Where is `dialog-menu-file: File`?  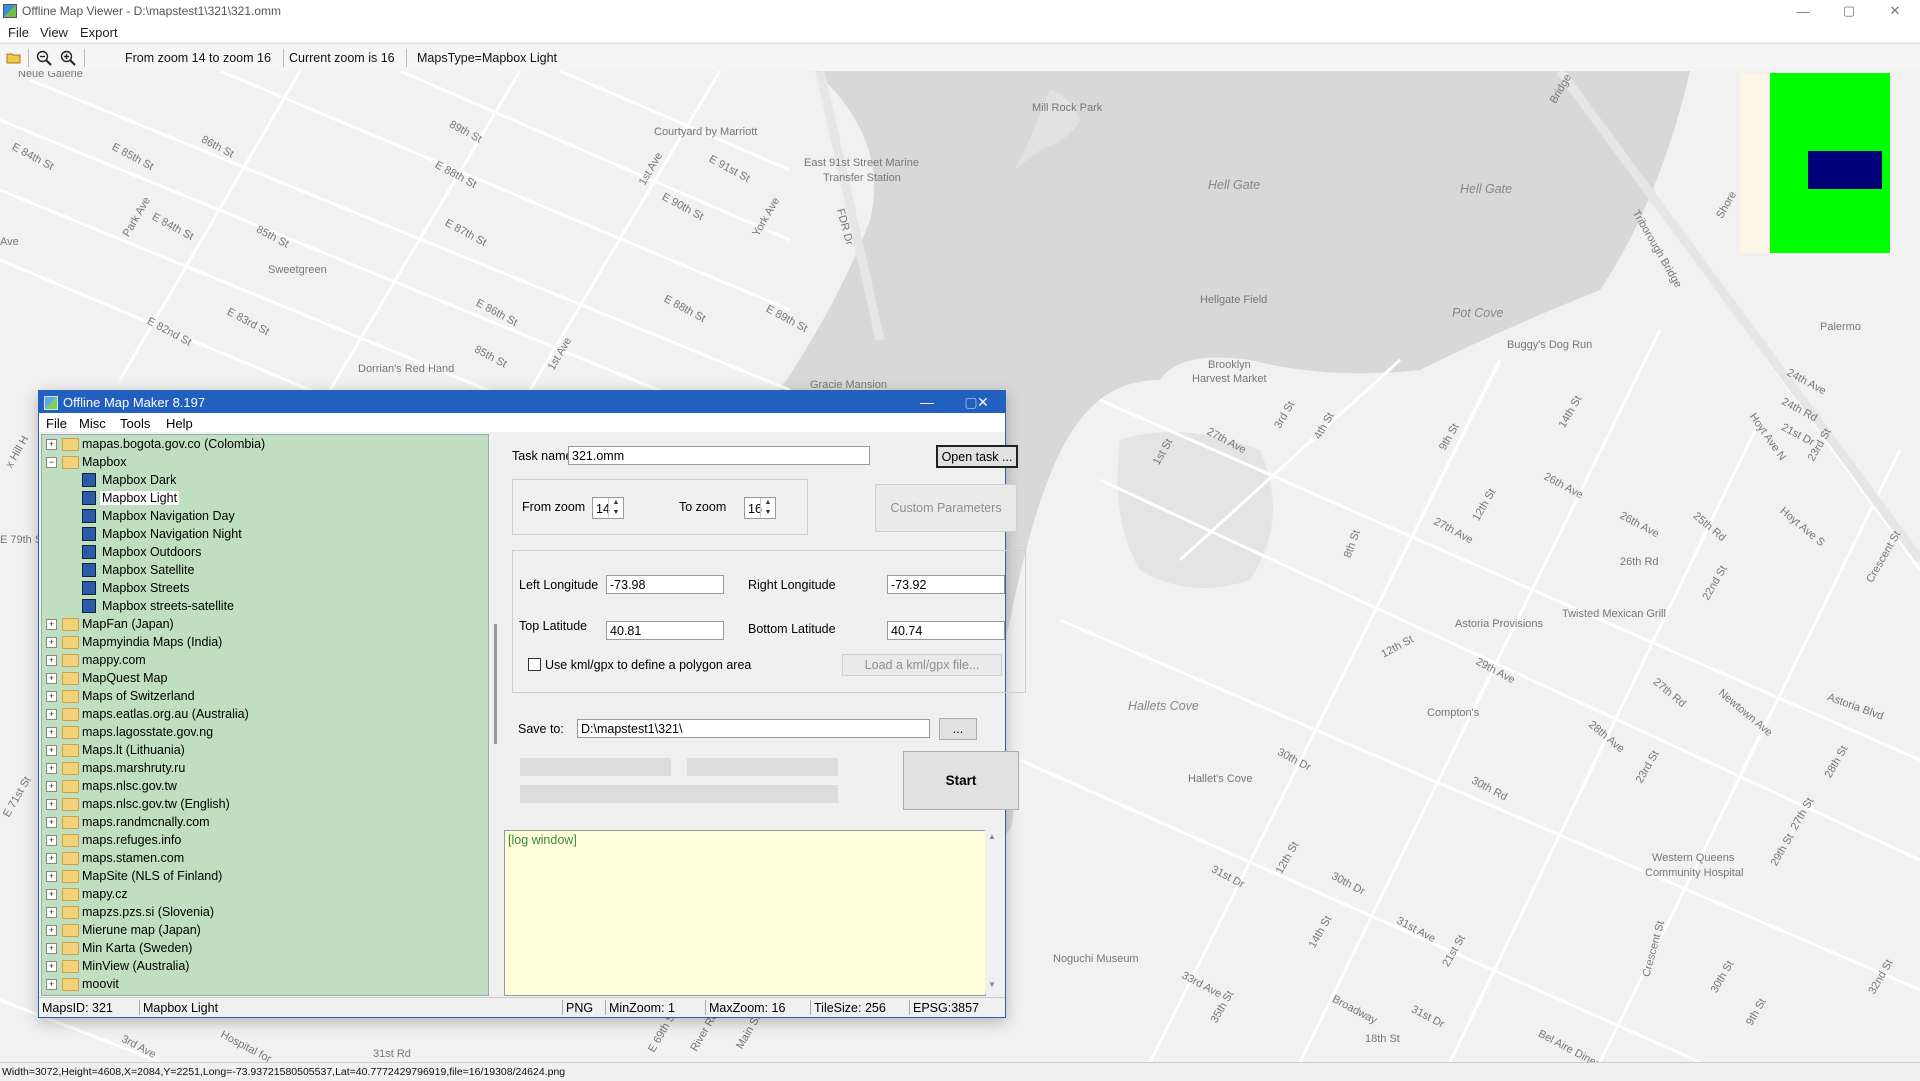 dialog-menu-file: File is located at coordinates (56, 423).